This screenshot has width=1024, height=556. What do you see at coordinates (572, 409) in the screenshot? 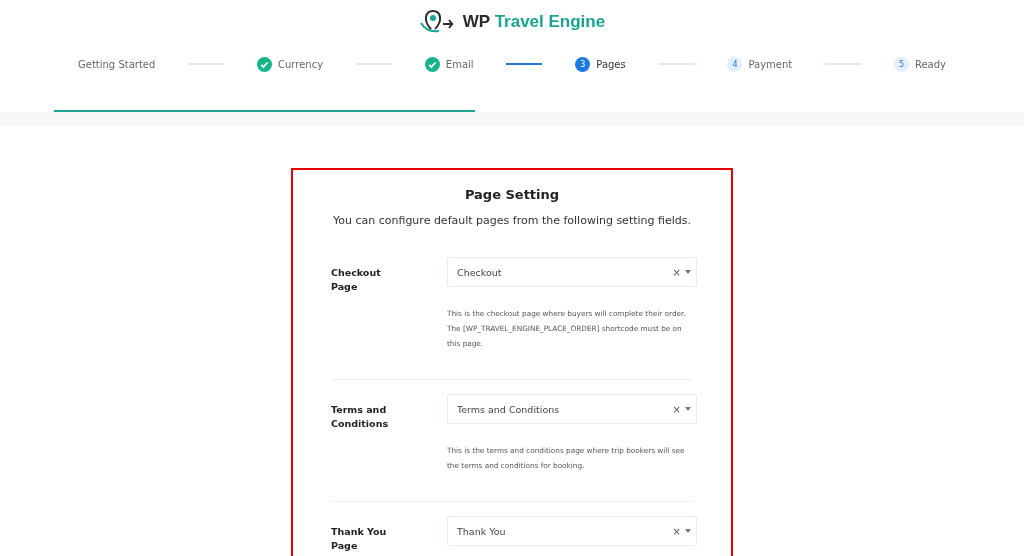
I see `page-select: Terms and Conditions ×` at bounding box center [572, 409].